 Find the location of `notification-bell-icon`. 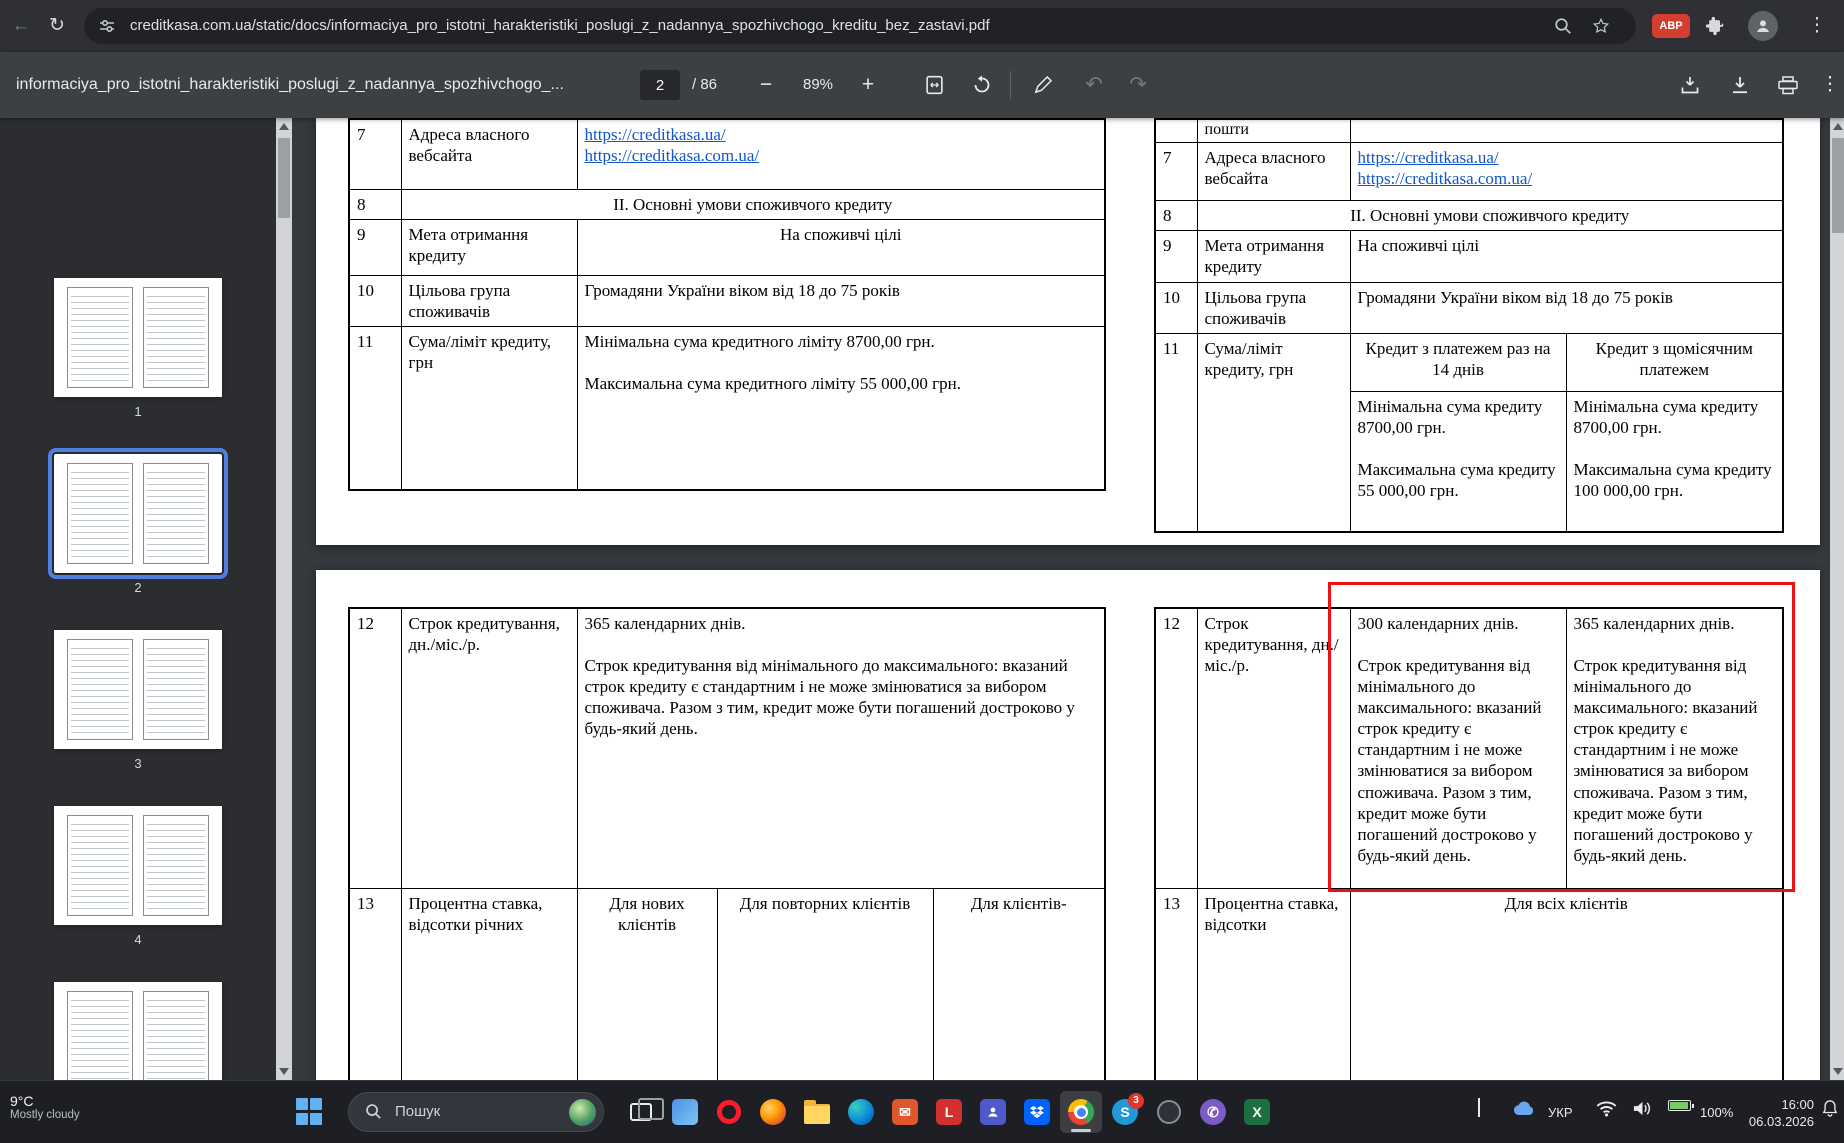

notification-bell-icon is located at coordinates (1830, 1111).